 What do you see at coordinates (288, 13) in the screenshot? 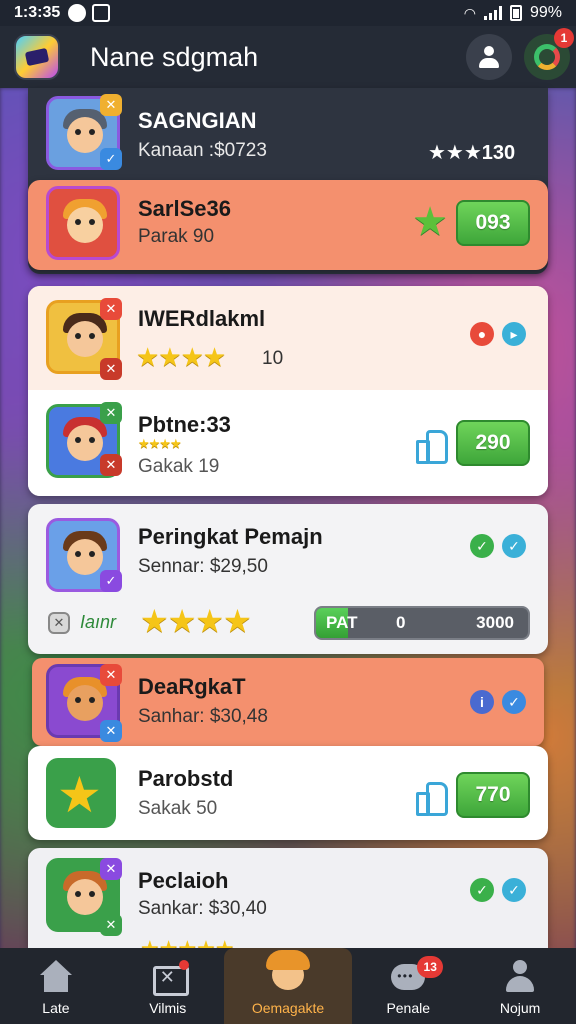
I see `status-bar: 1:3:35 ◠ 99%` at bounding box center [288, 13].